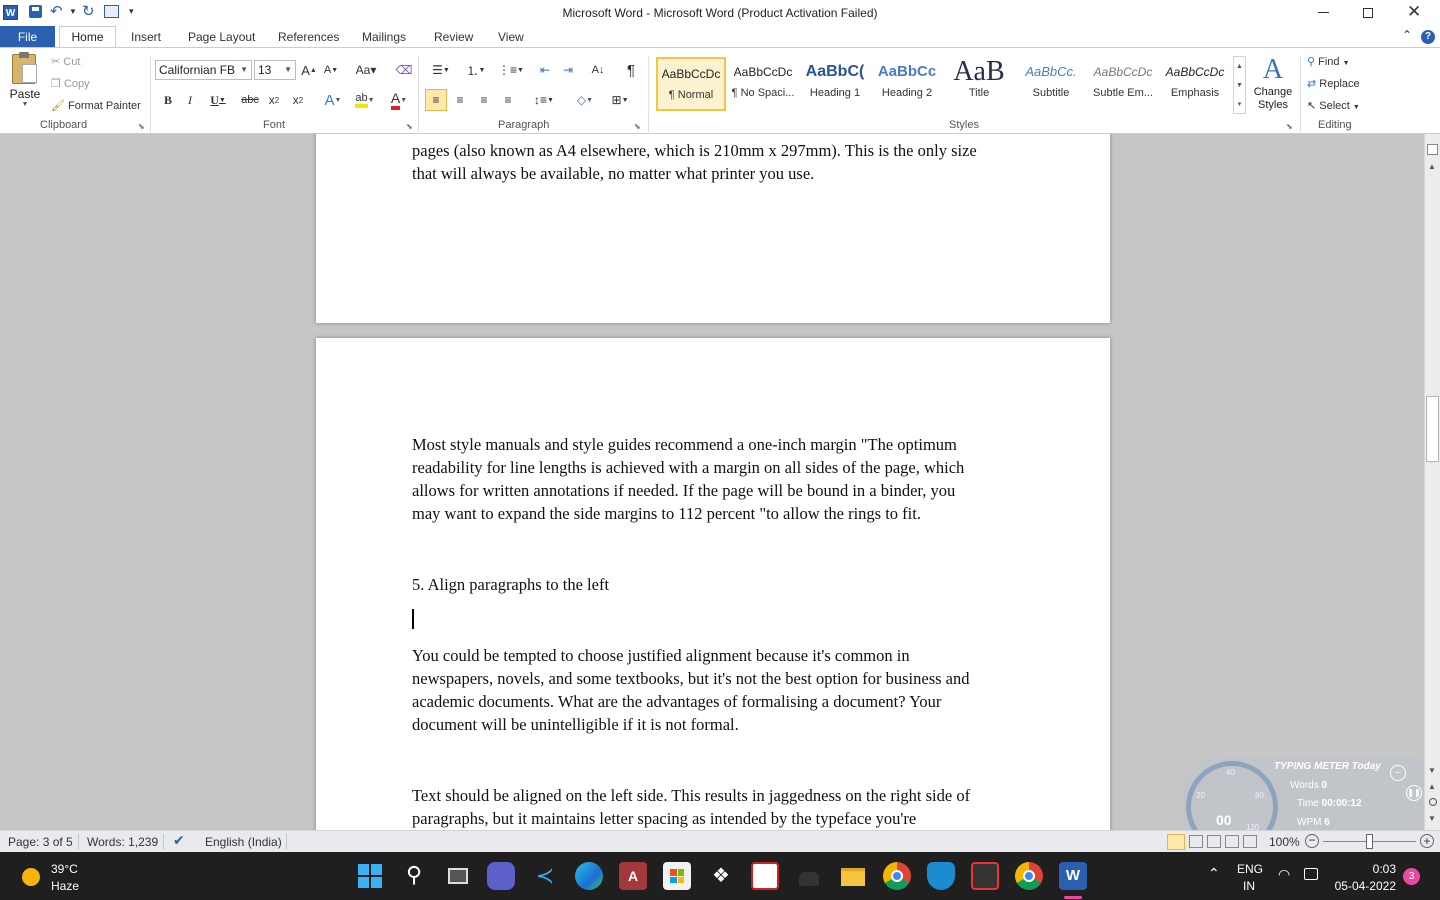  Describe the element at coordinates (484, 100) in the screenshot. I see `align-right-button: ≡` at that location.